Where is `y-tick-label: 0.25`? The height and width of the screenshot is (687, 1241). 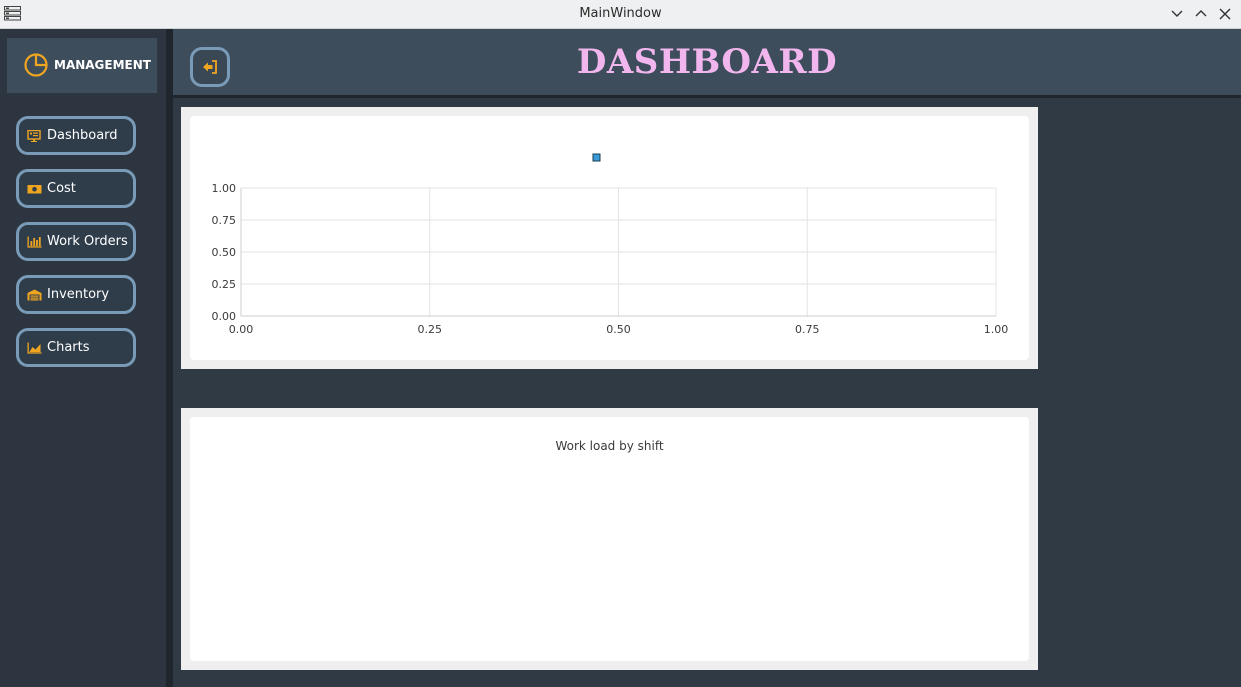
y-tick-label: 0.25 is located at coordinates (224, 284).